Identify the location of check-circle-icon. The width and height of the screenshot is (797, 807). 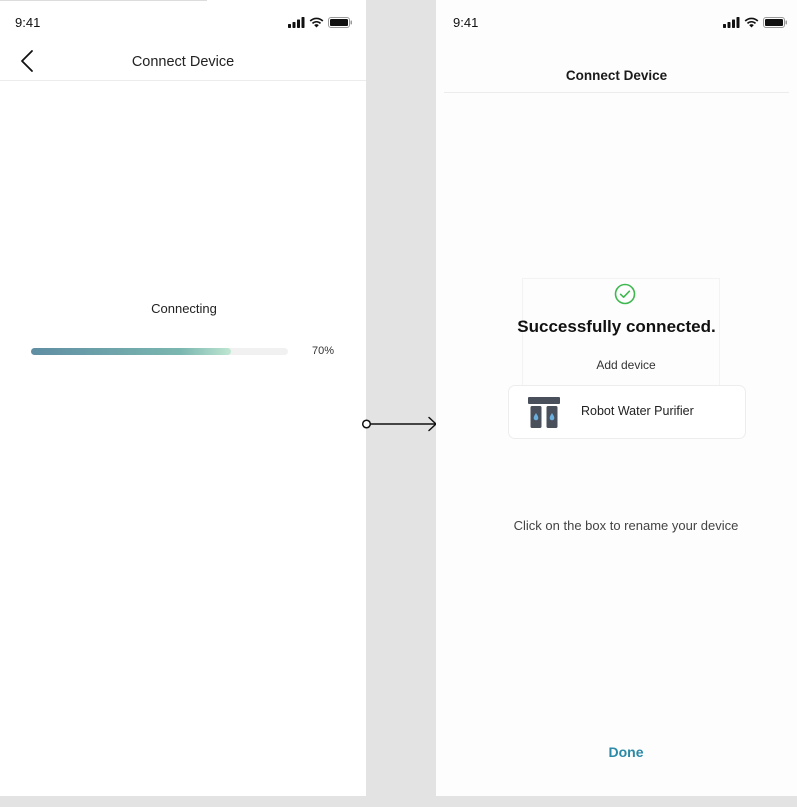
(625, 294).